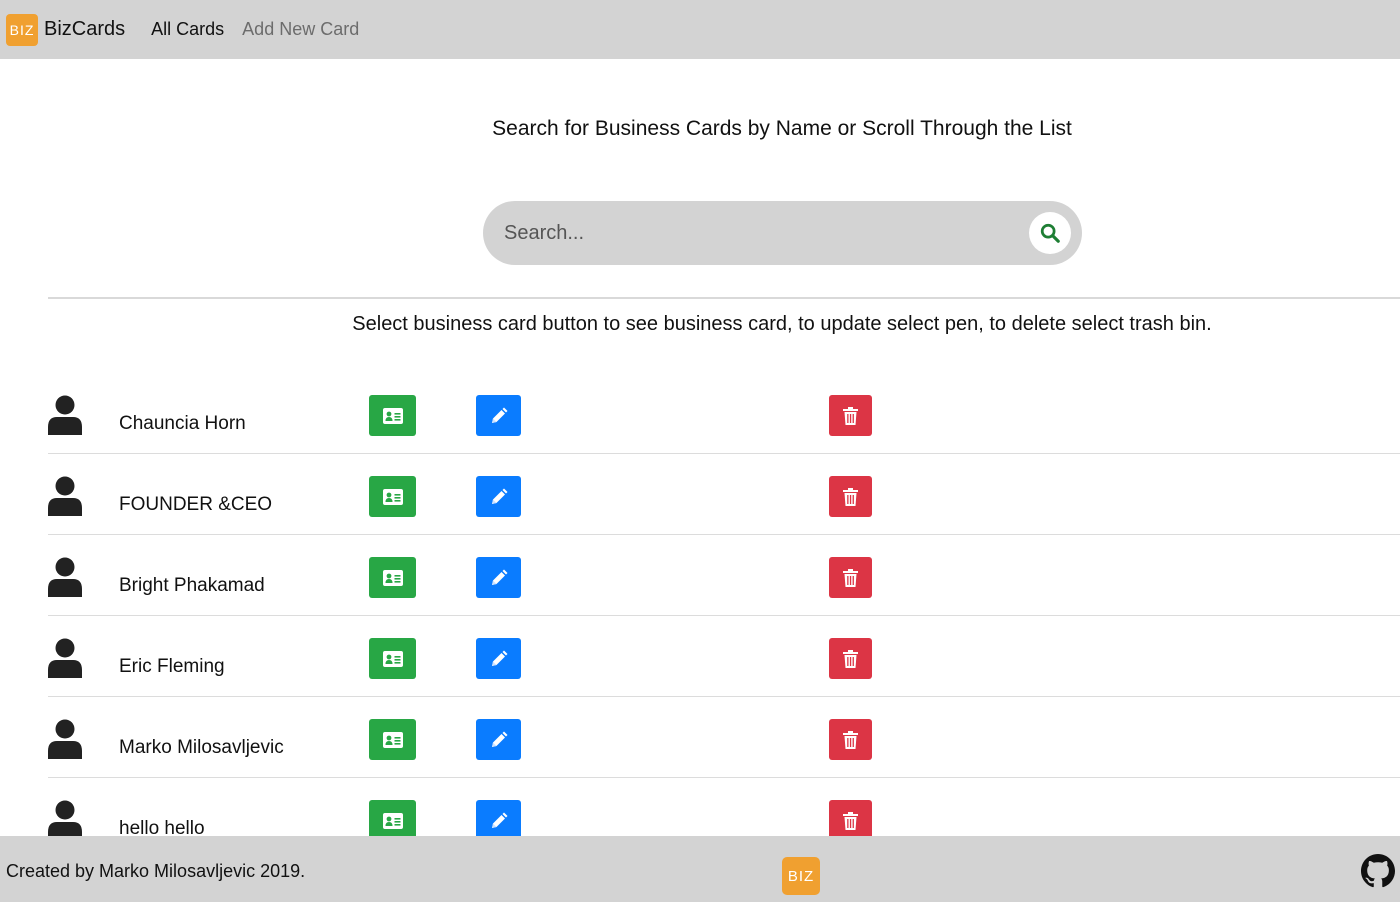  I want to click on search-button, so click(1050, 233).